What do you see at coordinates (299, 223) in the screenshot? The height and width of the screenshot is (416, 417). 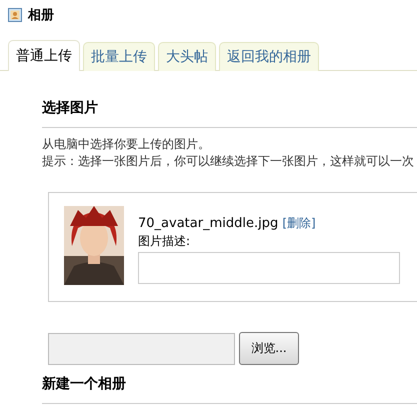 I see `delete-link: [删除]` at bounding box center [299, 223].